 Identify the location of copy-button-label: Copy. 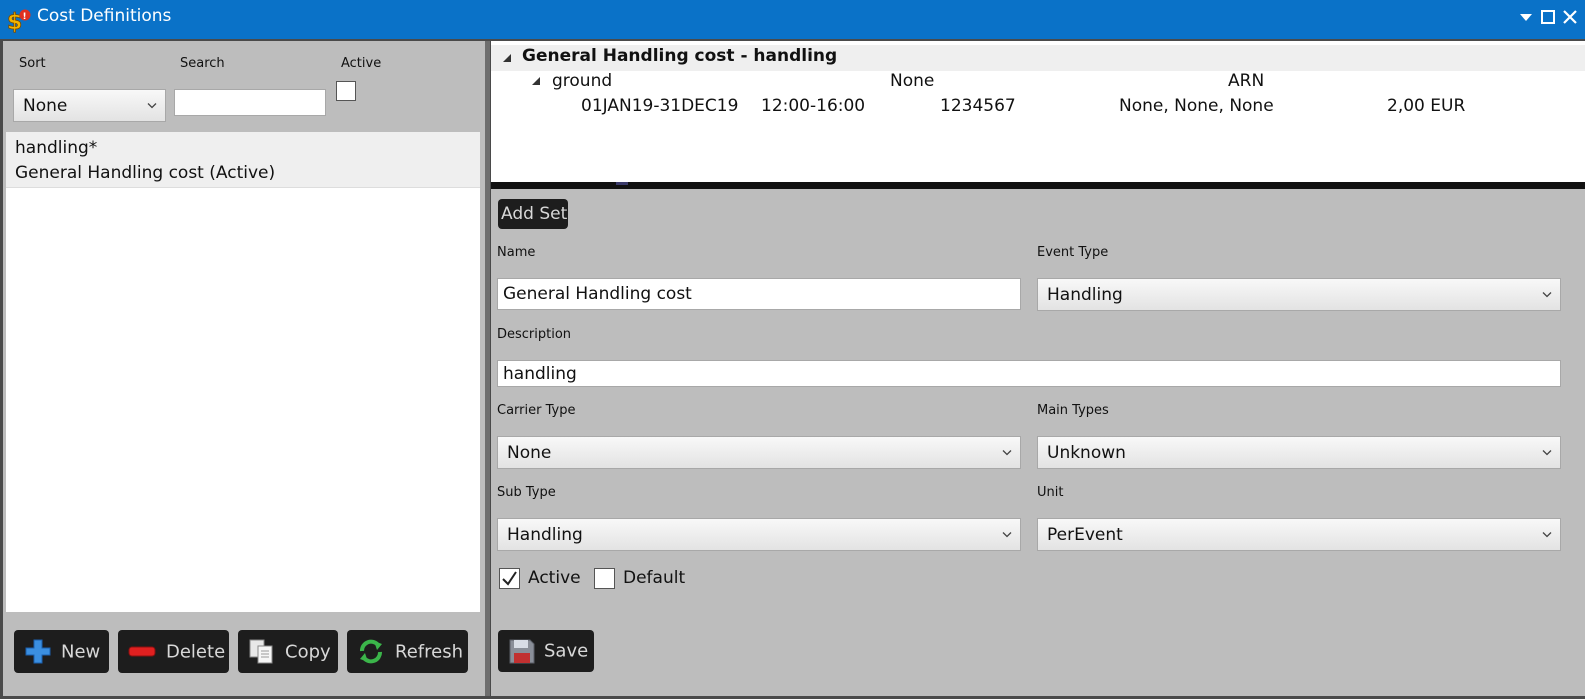
(308, 651).